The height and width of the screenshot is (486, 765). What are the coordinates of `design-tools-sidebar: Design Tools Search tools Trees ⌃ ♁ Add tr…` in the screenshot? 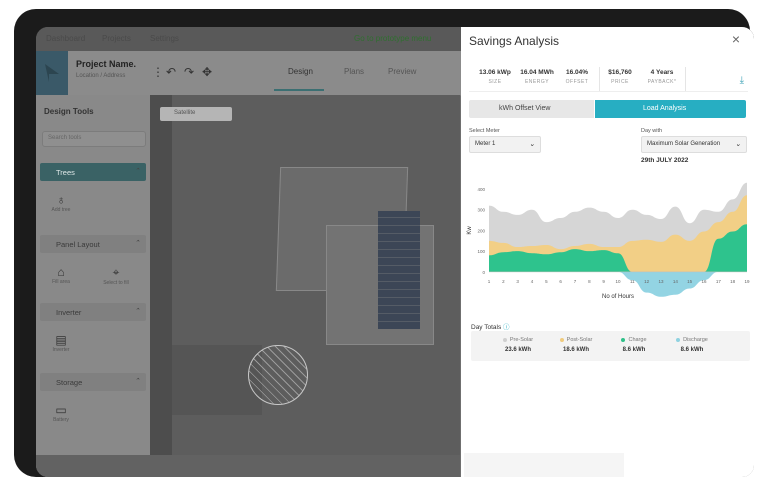 It's located at (93, 286).